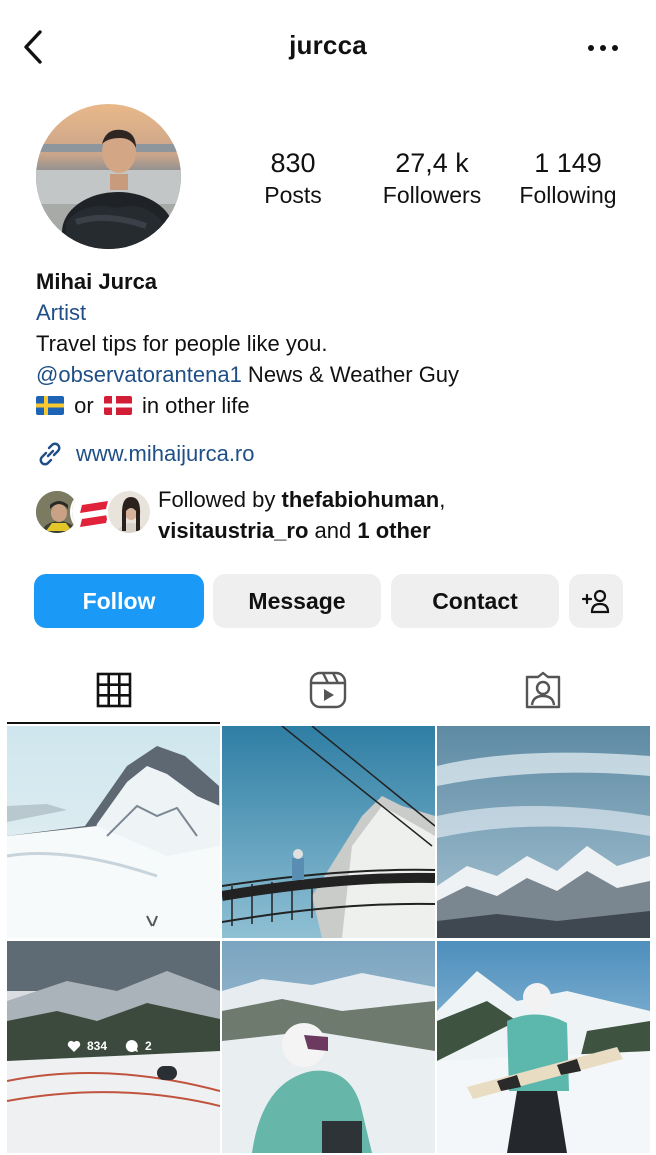 The width and height of the screenshot is (656, 1155). I want to click on tagged-person-icon, so click(543, 690).